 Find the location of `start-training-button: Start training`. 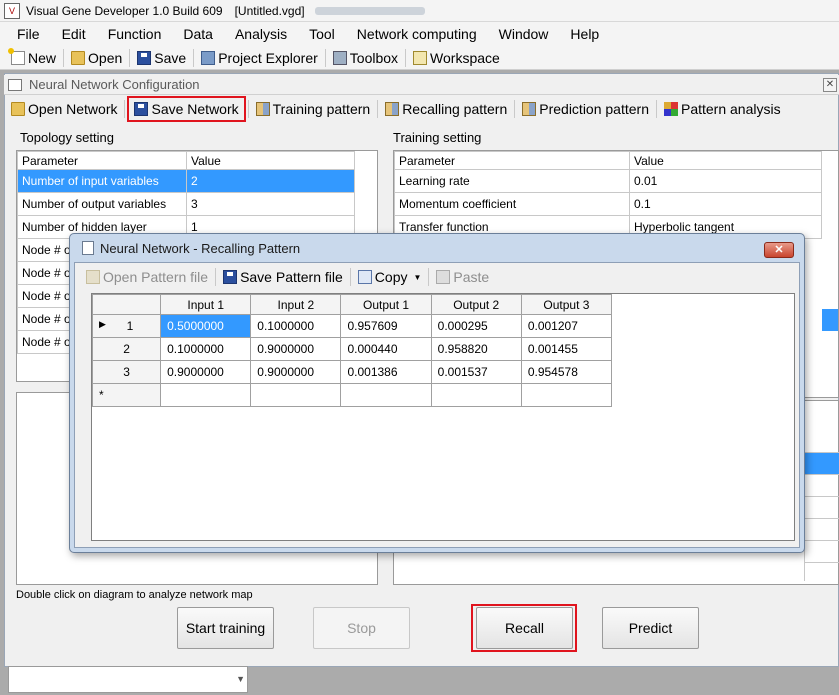

start-training-button: Start training is located at coordinates (225, 628).